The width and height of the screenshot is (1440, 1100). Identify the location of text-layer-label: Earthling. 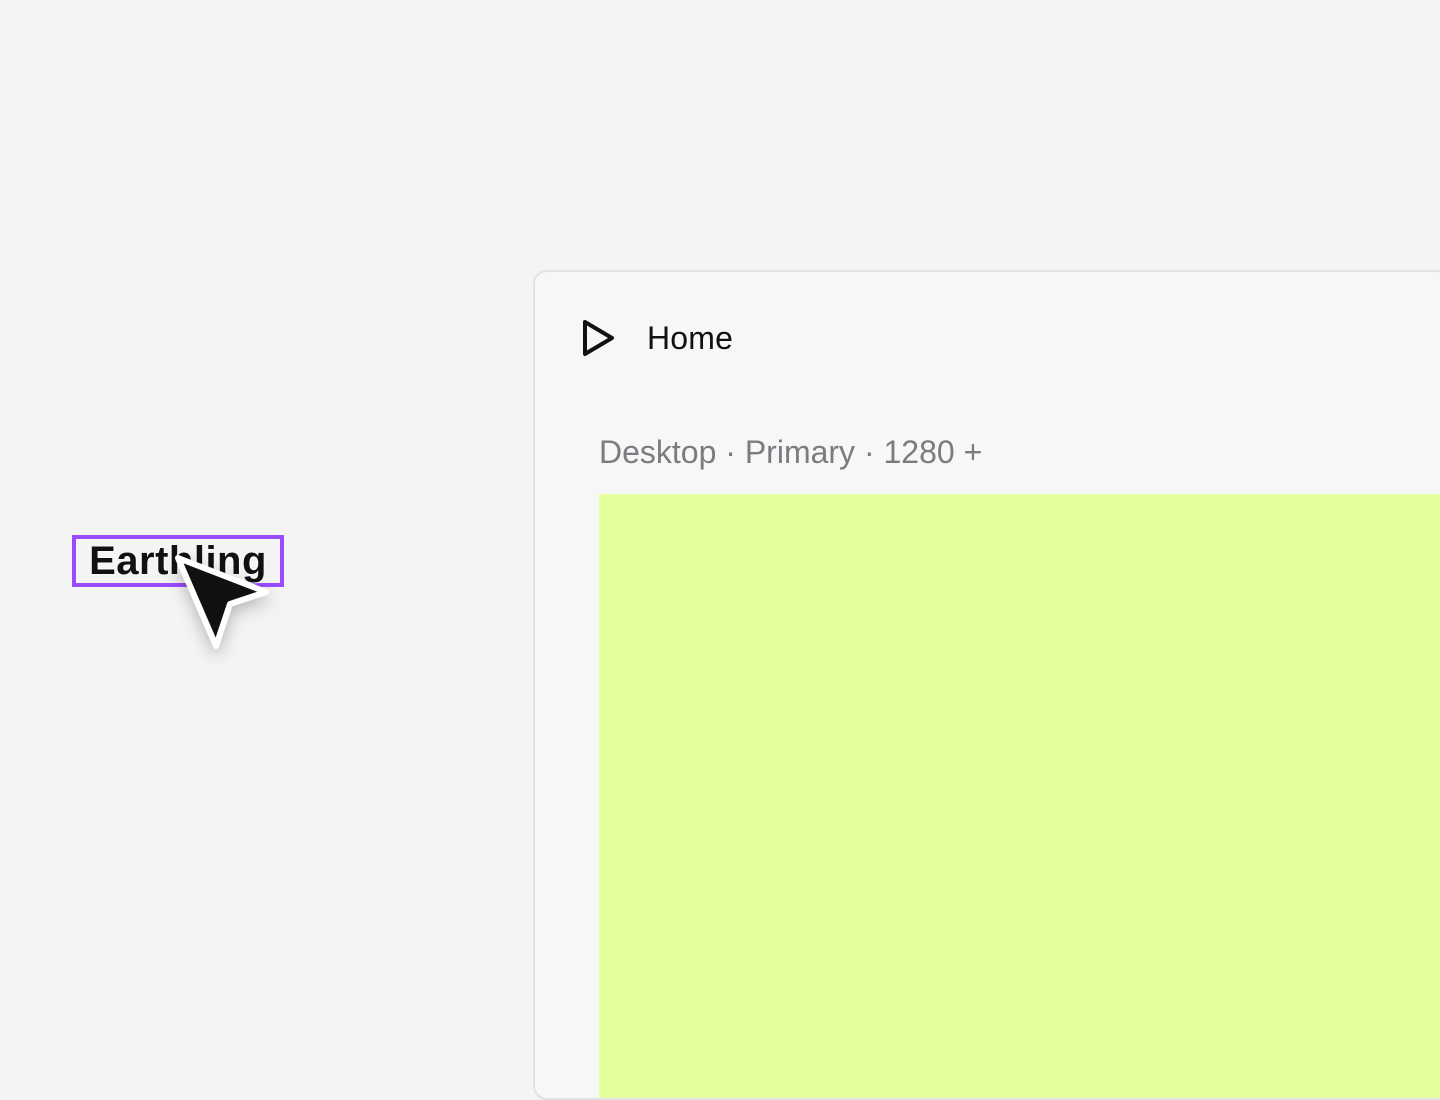
(178, 561).